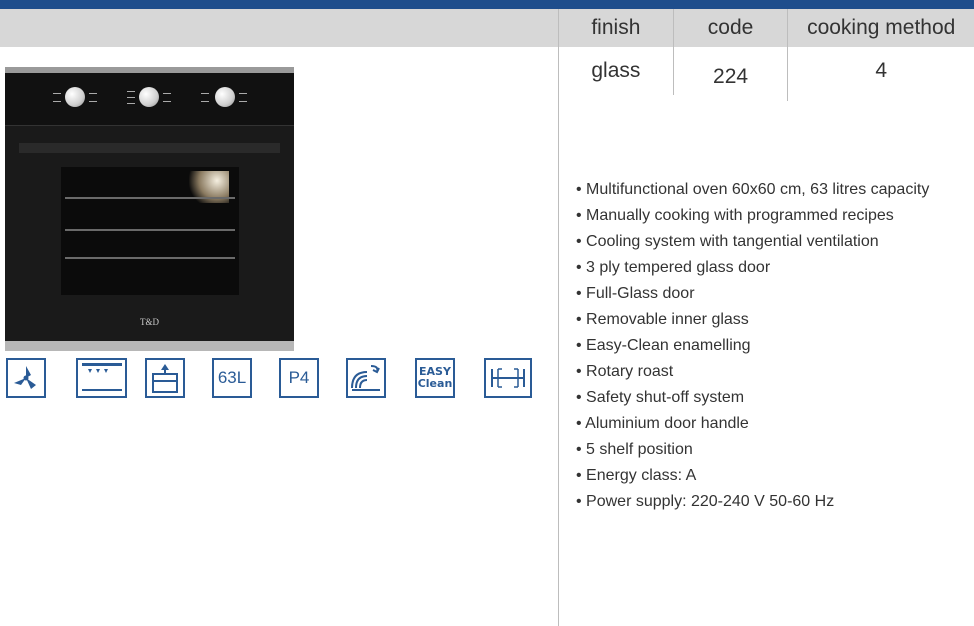 Image resolution: width=974 pixels, height=626 pixels. What do you see at coordinates (616, 28) in the screenshot?
I see `header-finish: finish` at bounding box center [616, 28].